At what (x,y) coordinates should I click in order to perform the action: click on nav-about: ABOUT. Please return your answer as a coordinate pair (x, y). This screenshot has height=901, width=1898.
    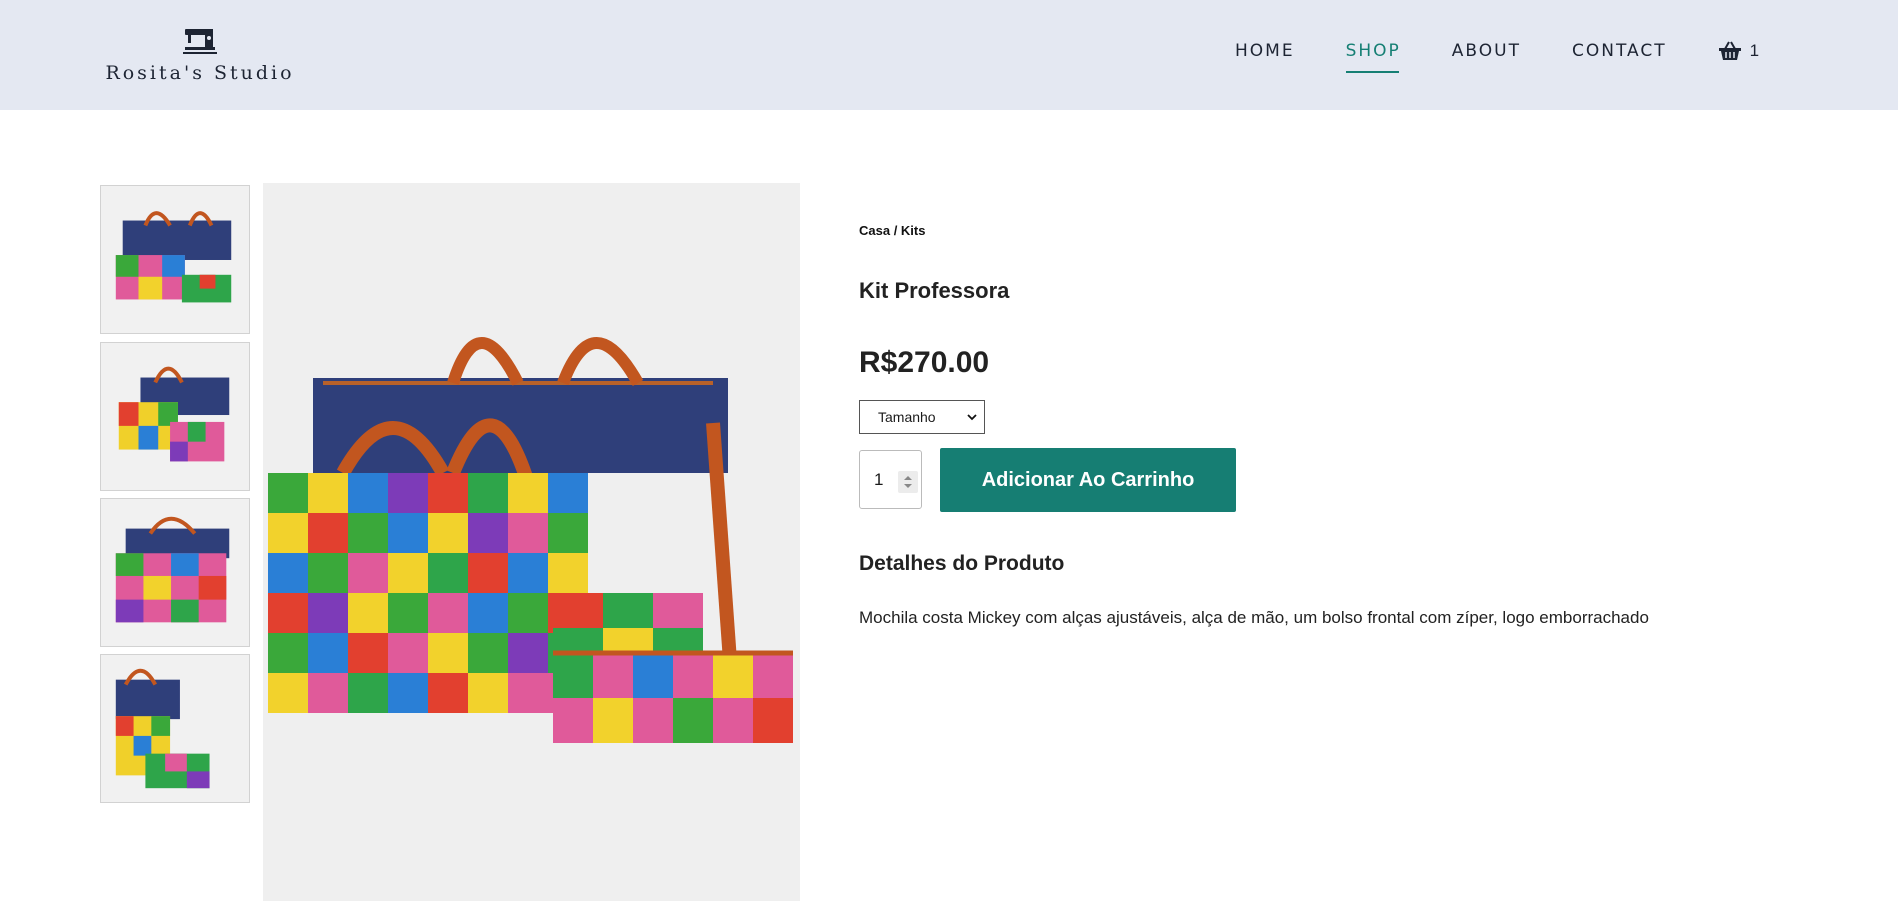
    Looking at the image, I should click on (1486, 51).